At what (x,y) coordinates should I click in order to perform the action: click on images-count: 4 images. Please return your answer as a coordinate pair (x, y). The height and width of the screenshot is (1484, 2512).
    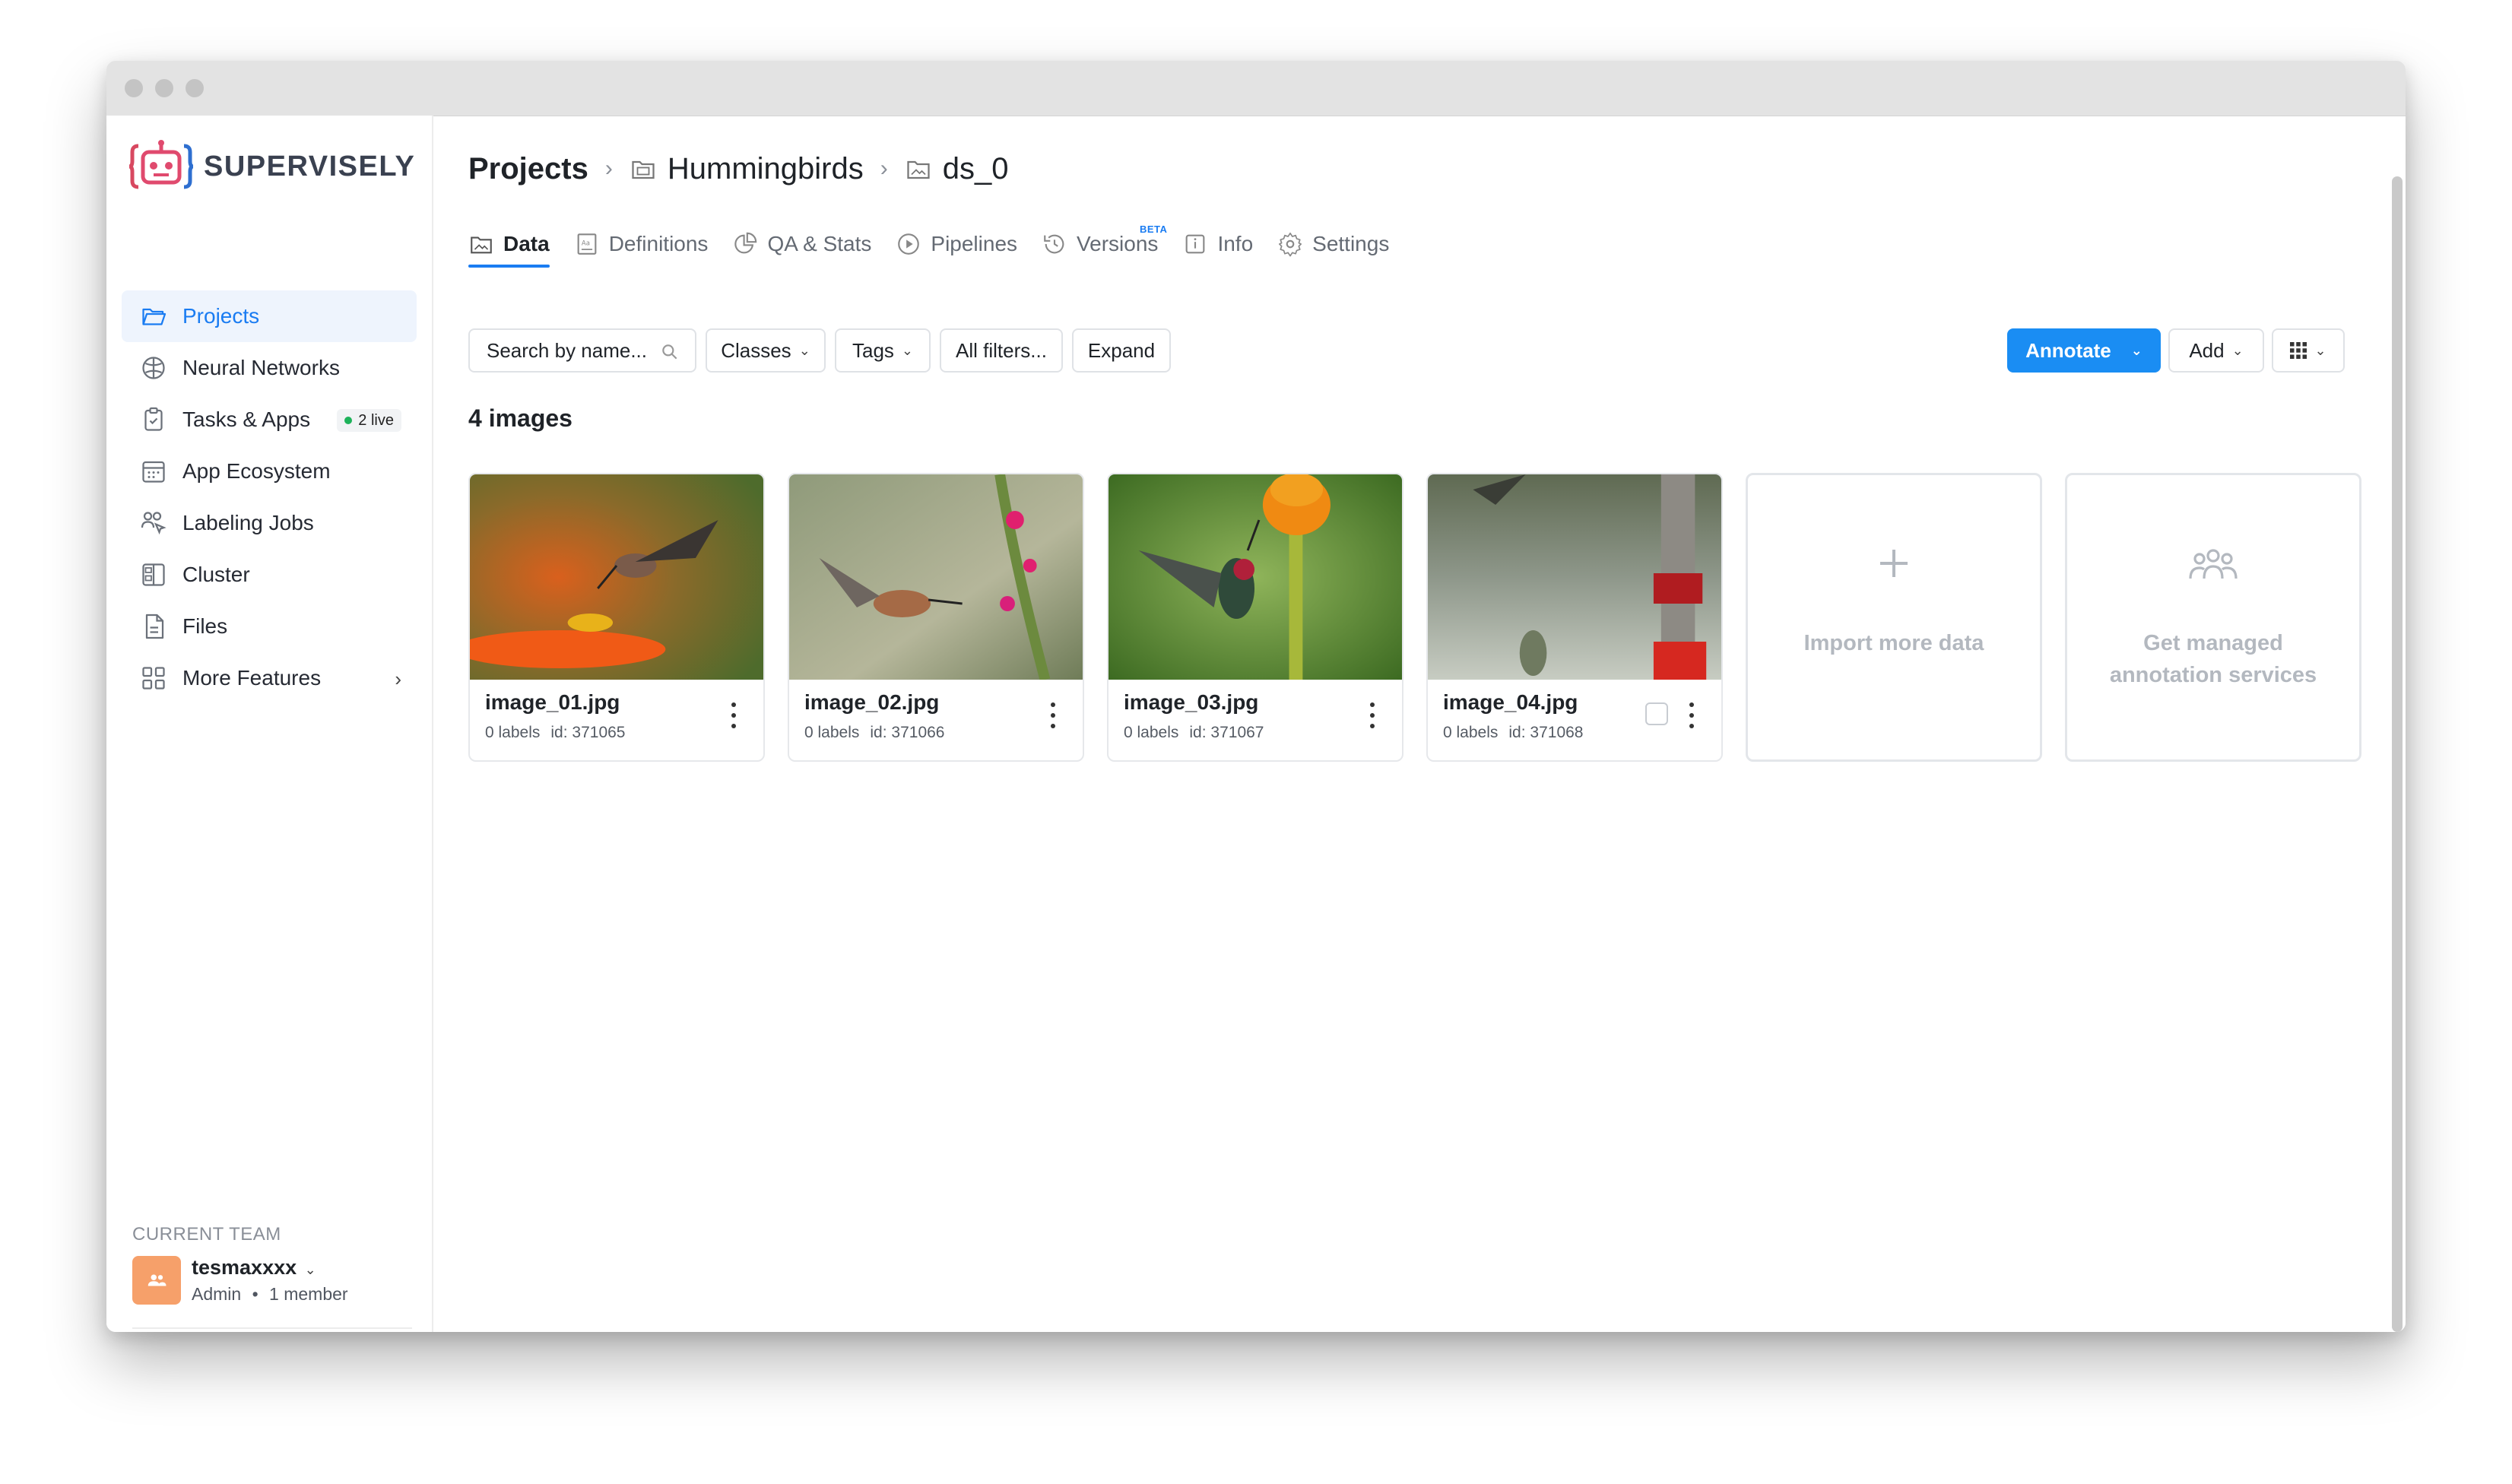
    Looking at the image, I should click on (520, 418).